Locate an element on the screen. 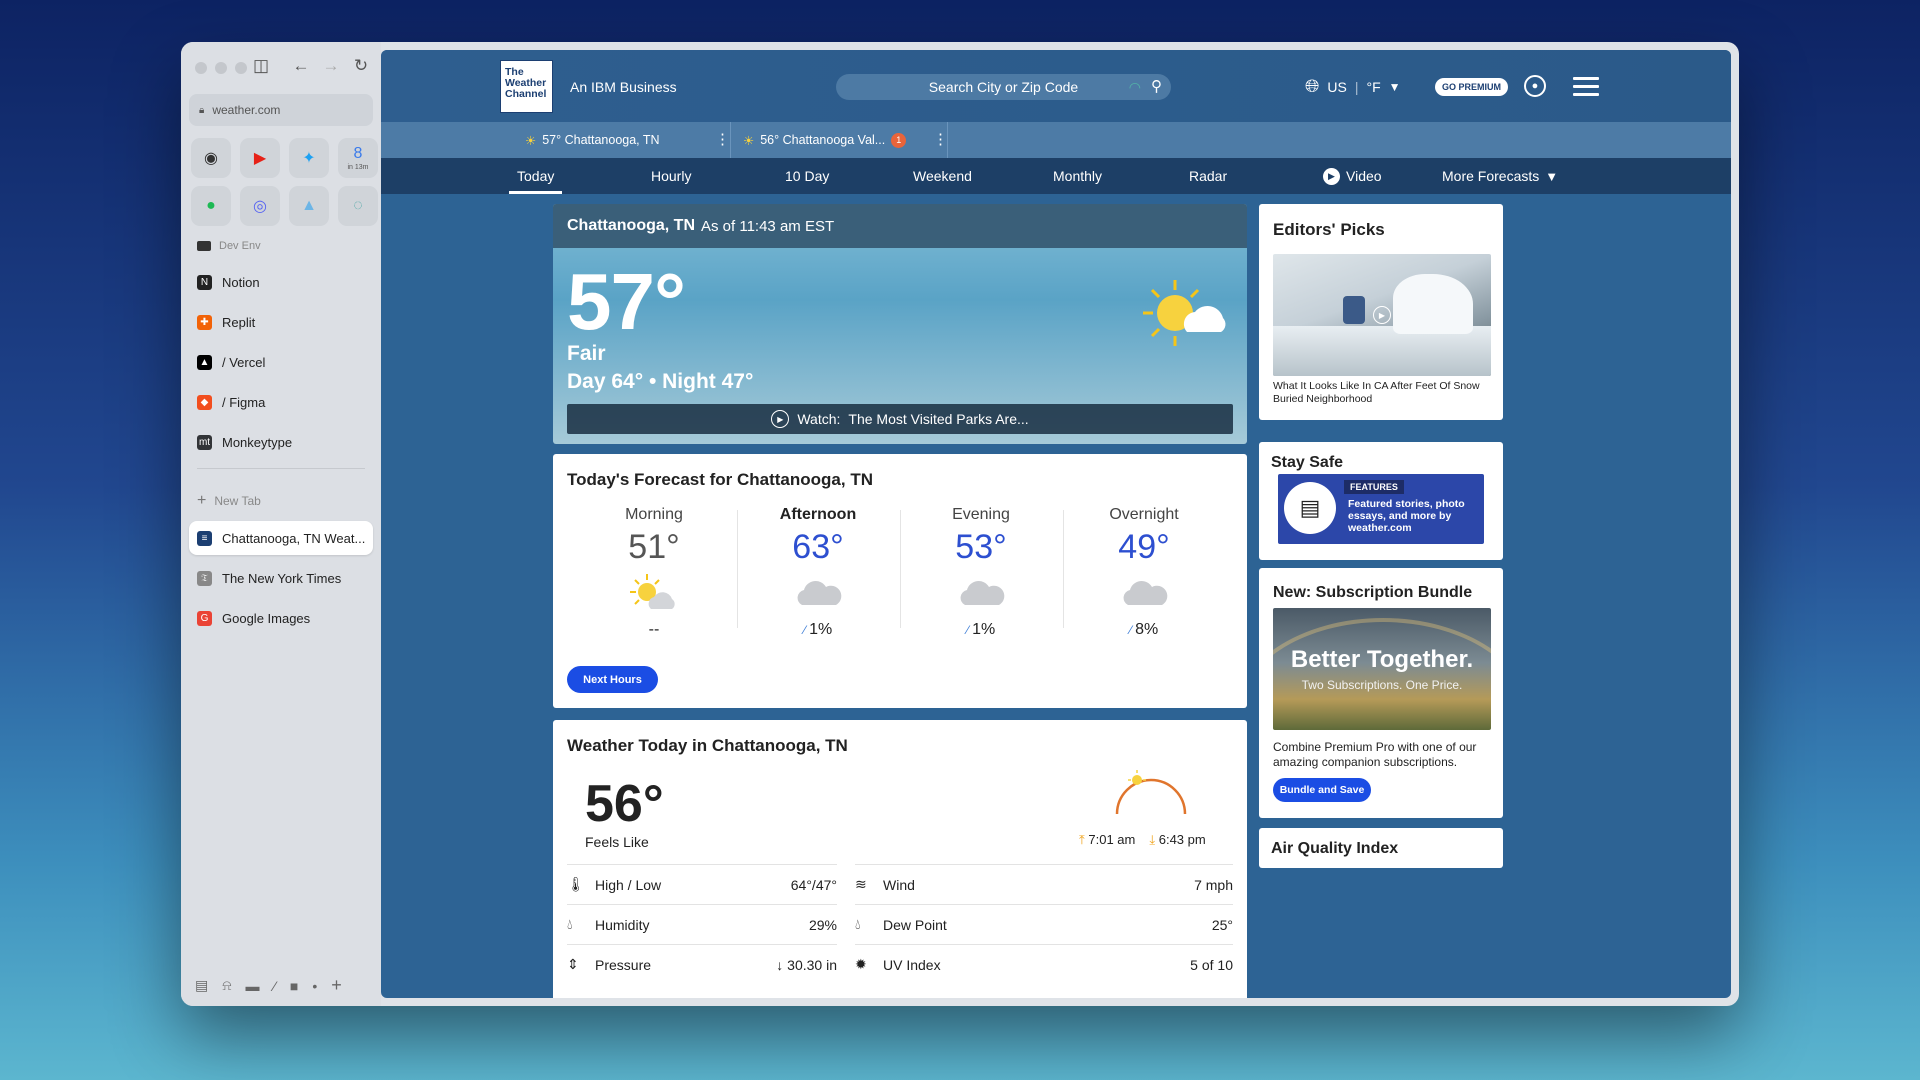 The height and width of the screenshot is (1080, 1920). sidebar-label: Replit is located at coordinates (239, 322).